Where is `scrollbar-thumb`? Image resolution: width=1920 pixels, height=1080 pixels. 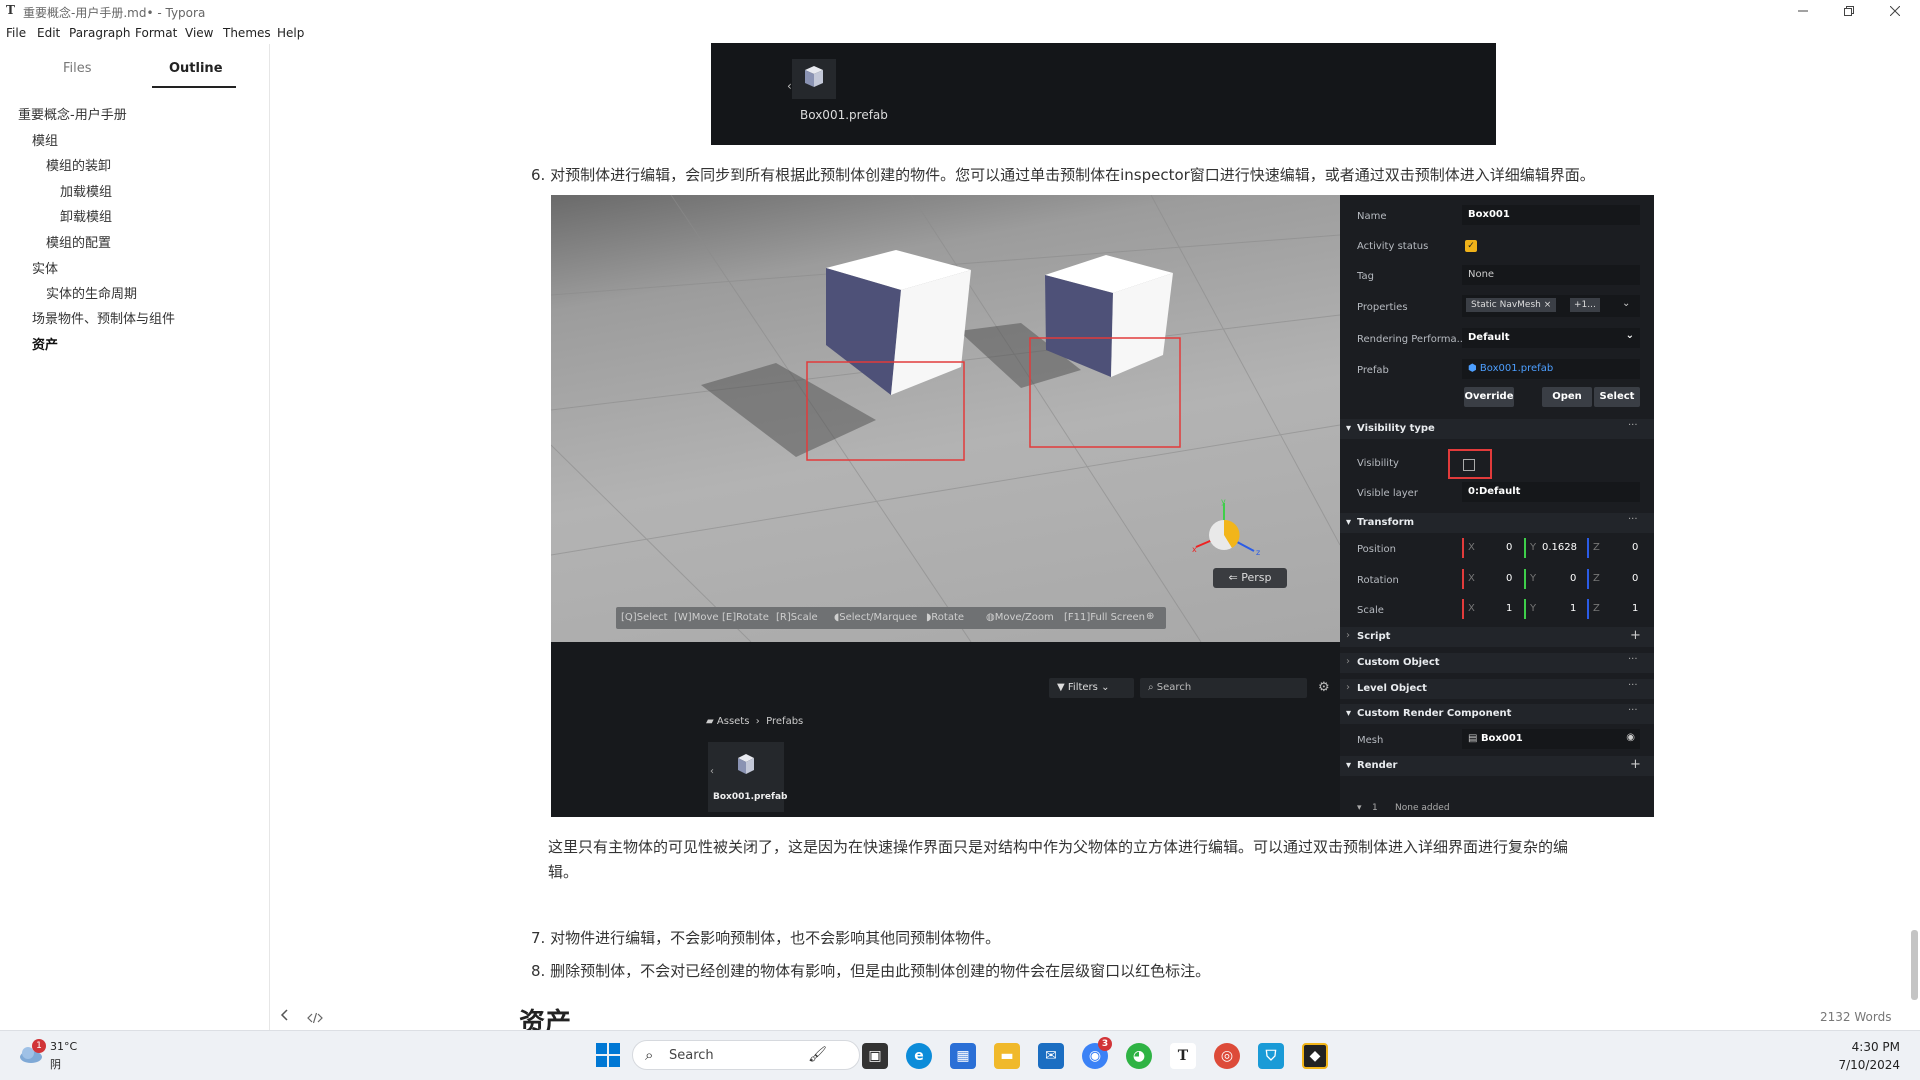 scrollbar-thumb is located at coordinates (1914, 965).